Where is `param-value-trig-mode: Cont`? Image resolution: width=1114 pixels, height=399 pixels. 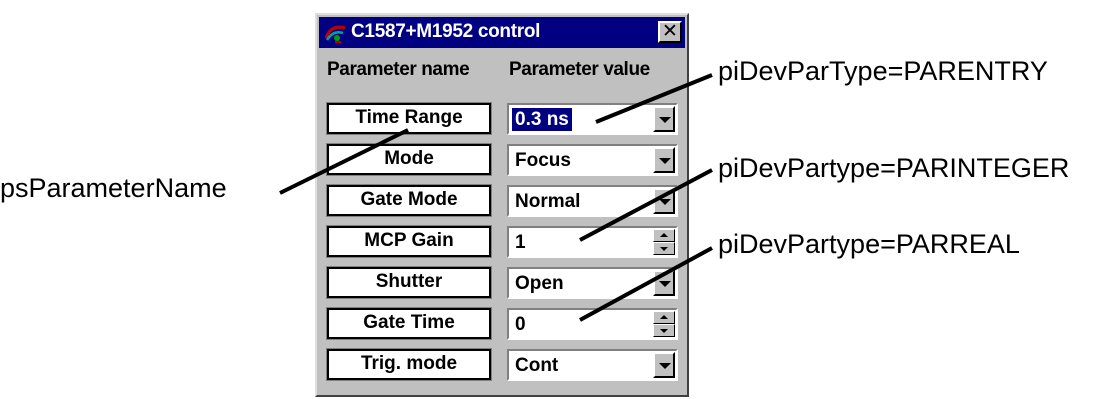
param-value-trig-mode: Cont is located at coordinates (592, 365).